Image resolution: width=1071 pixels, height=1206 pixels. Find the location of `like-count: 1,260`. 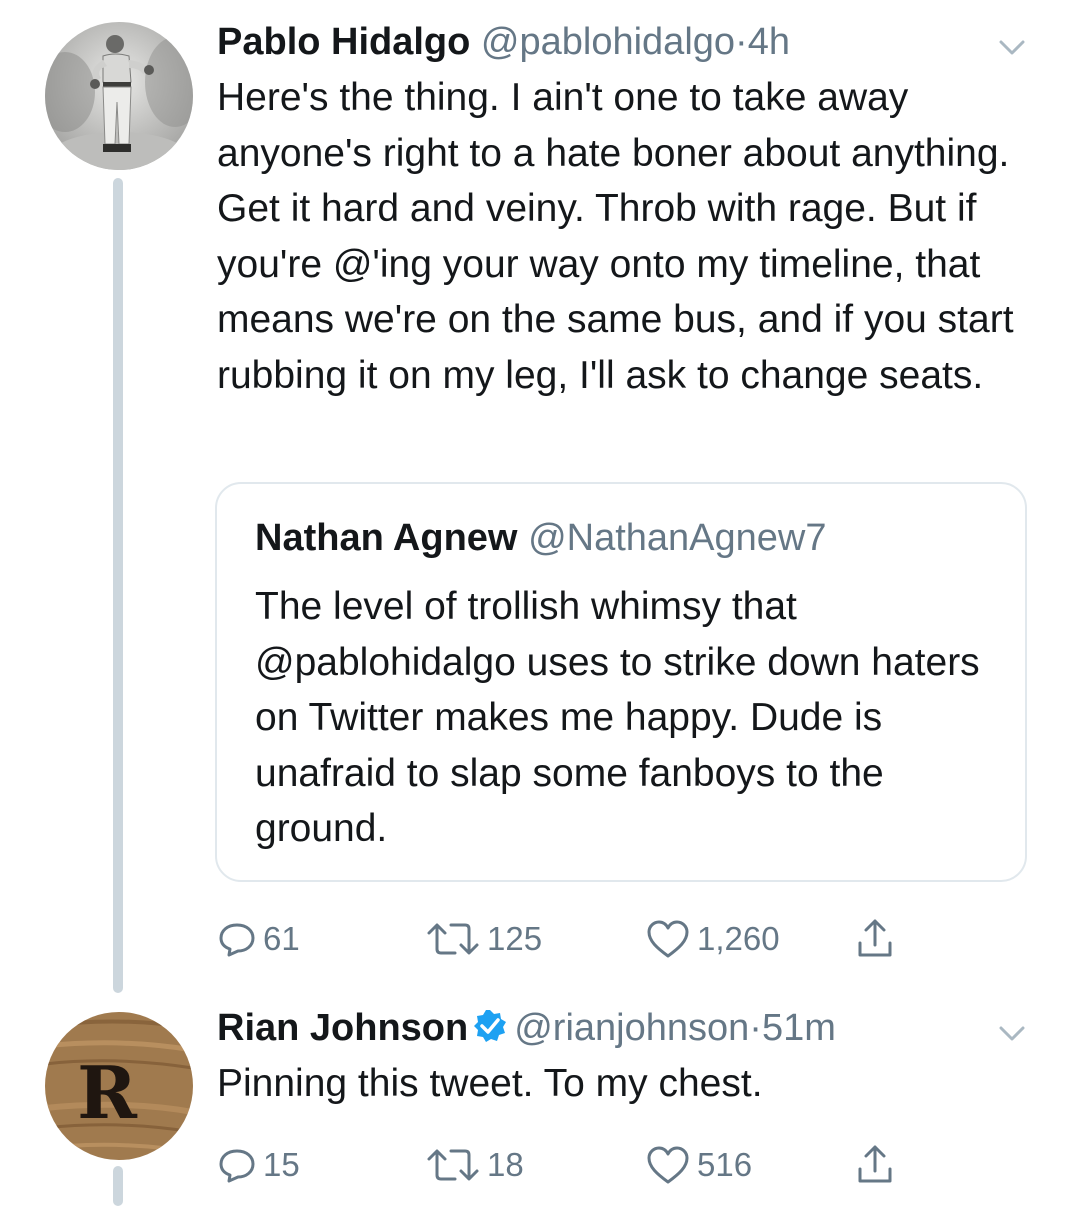

like-count: 1,260 is located at coordinates (738, 938).